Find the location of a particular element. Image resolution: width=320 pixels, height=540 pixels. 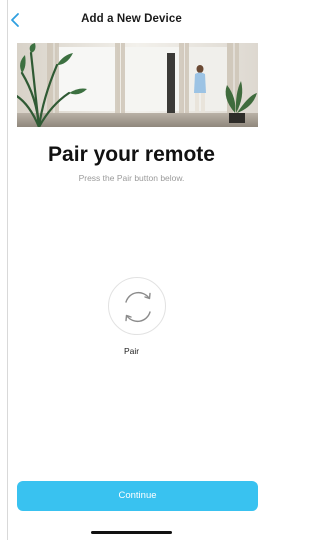

pair-label: Pair is located at coordinates (131, 351).